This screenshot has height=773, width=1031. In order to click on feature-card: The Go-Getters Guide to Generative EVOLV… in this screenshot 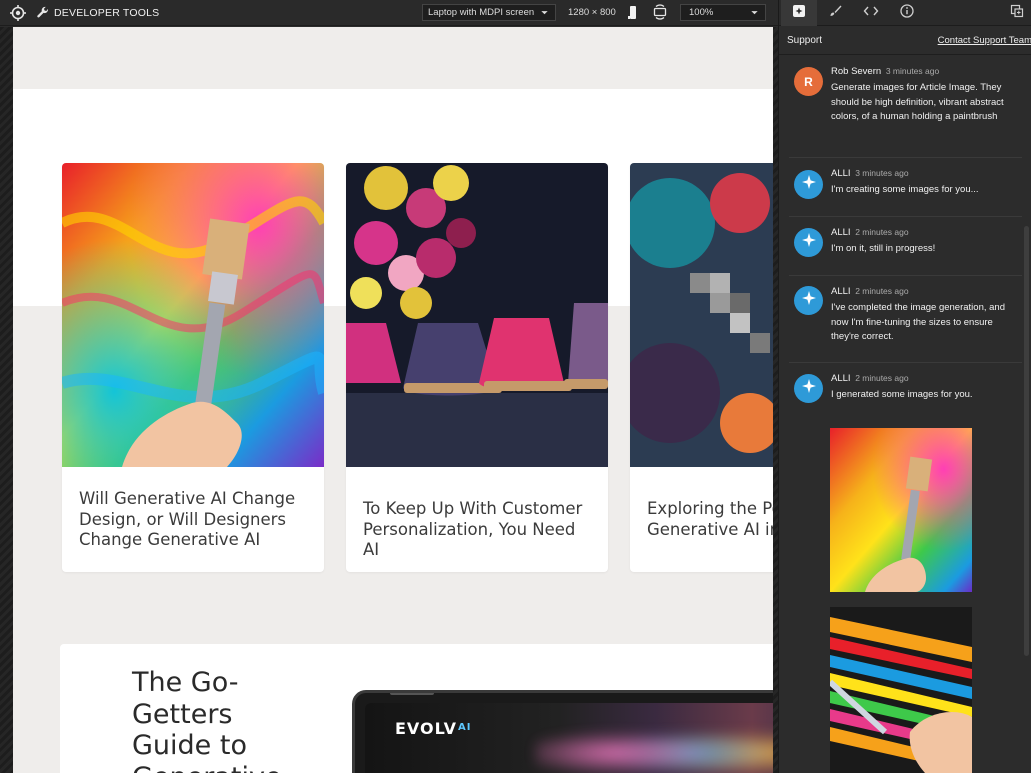, I will do `click(416, 708)`.